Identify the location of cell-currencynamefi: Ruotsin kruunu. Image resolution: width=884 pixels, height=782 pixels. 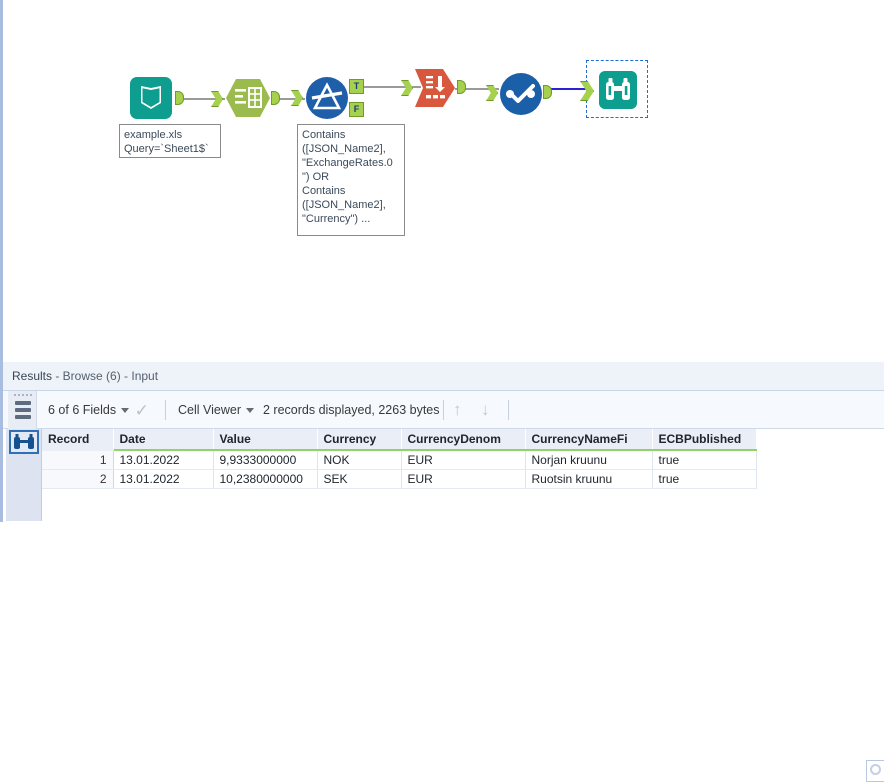
(589, 479).